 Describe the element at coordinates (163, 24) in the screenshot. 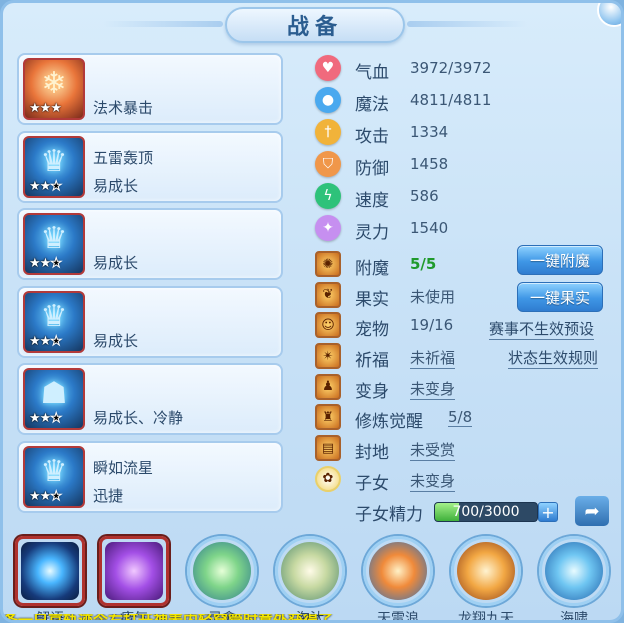

I see `title-wing-left` at that location.